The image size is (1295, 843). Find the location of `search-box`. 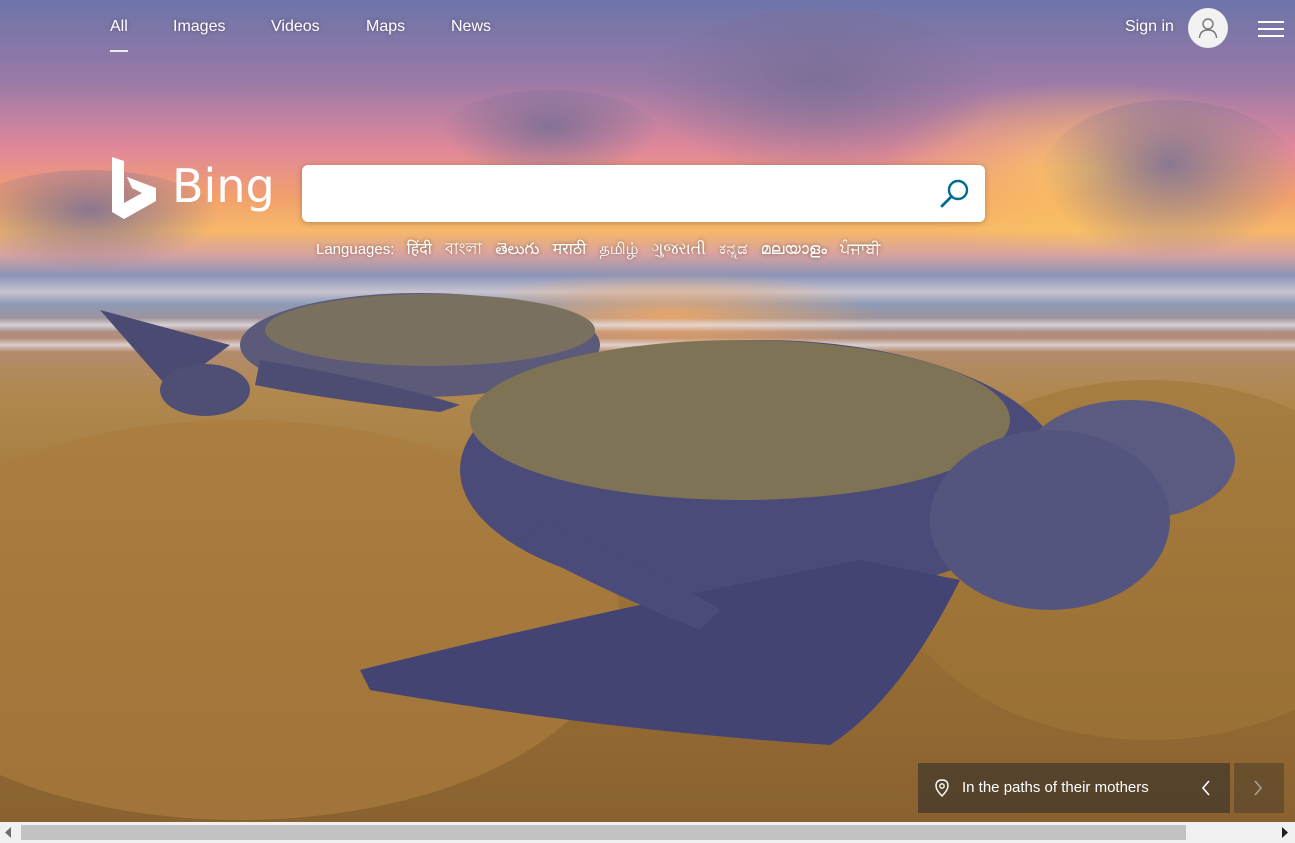

search-box is located at coordinates (643, 193).